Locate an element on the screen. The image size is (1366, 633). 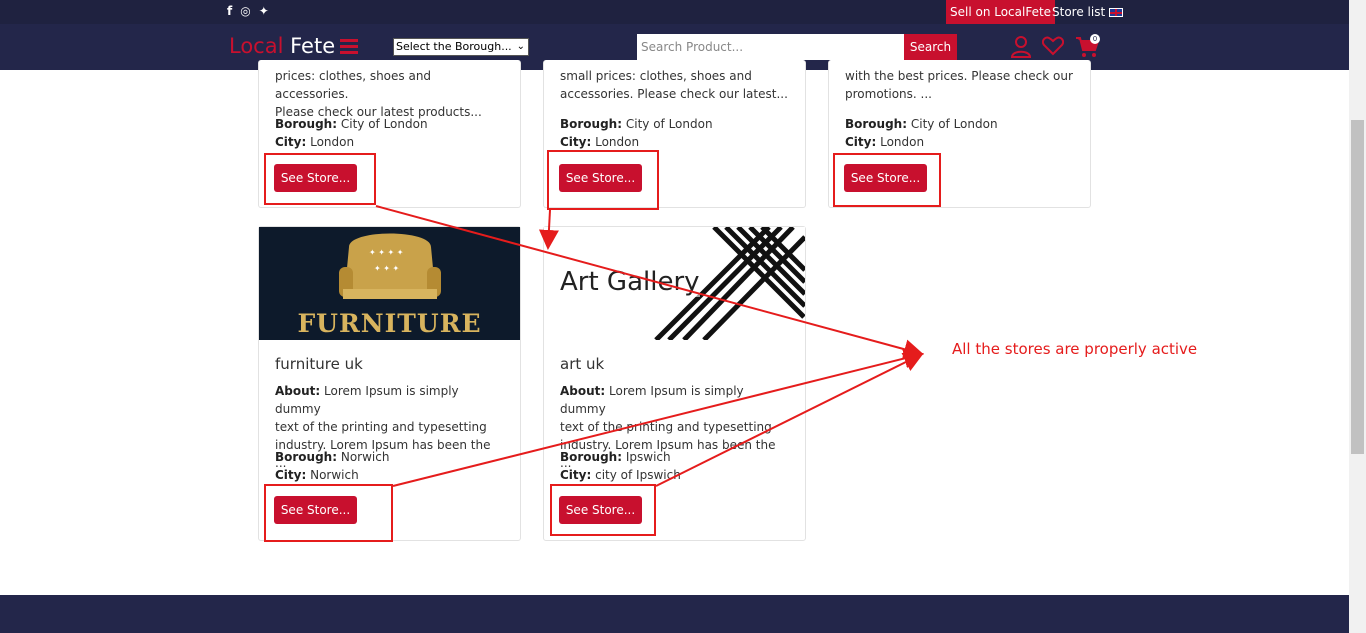
footer is located at coordinates (674, 614).